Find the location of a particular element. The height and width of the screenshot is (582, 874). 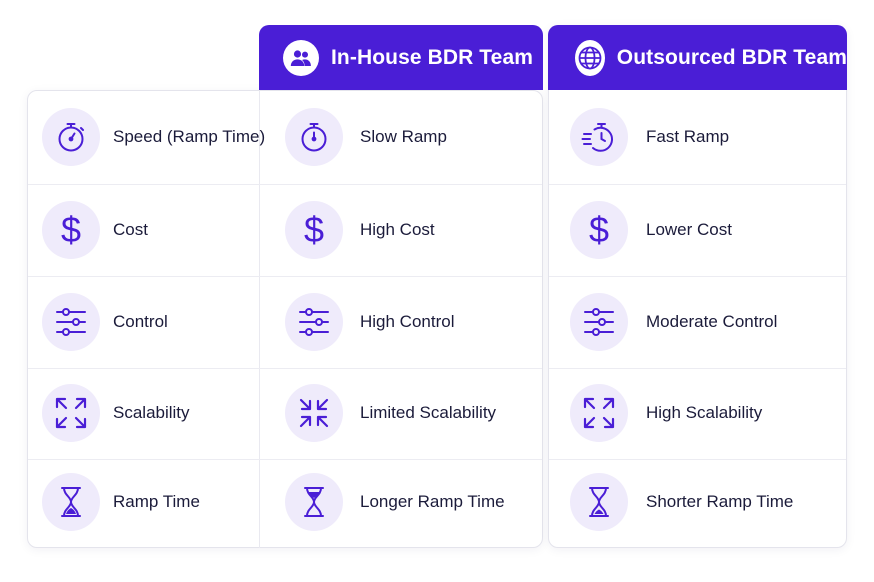

outsourced-cell-control: Moderate Control is located at coordinates (673, 322).